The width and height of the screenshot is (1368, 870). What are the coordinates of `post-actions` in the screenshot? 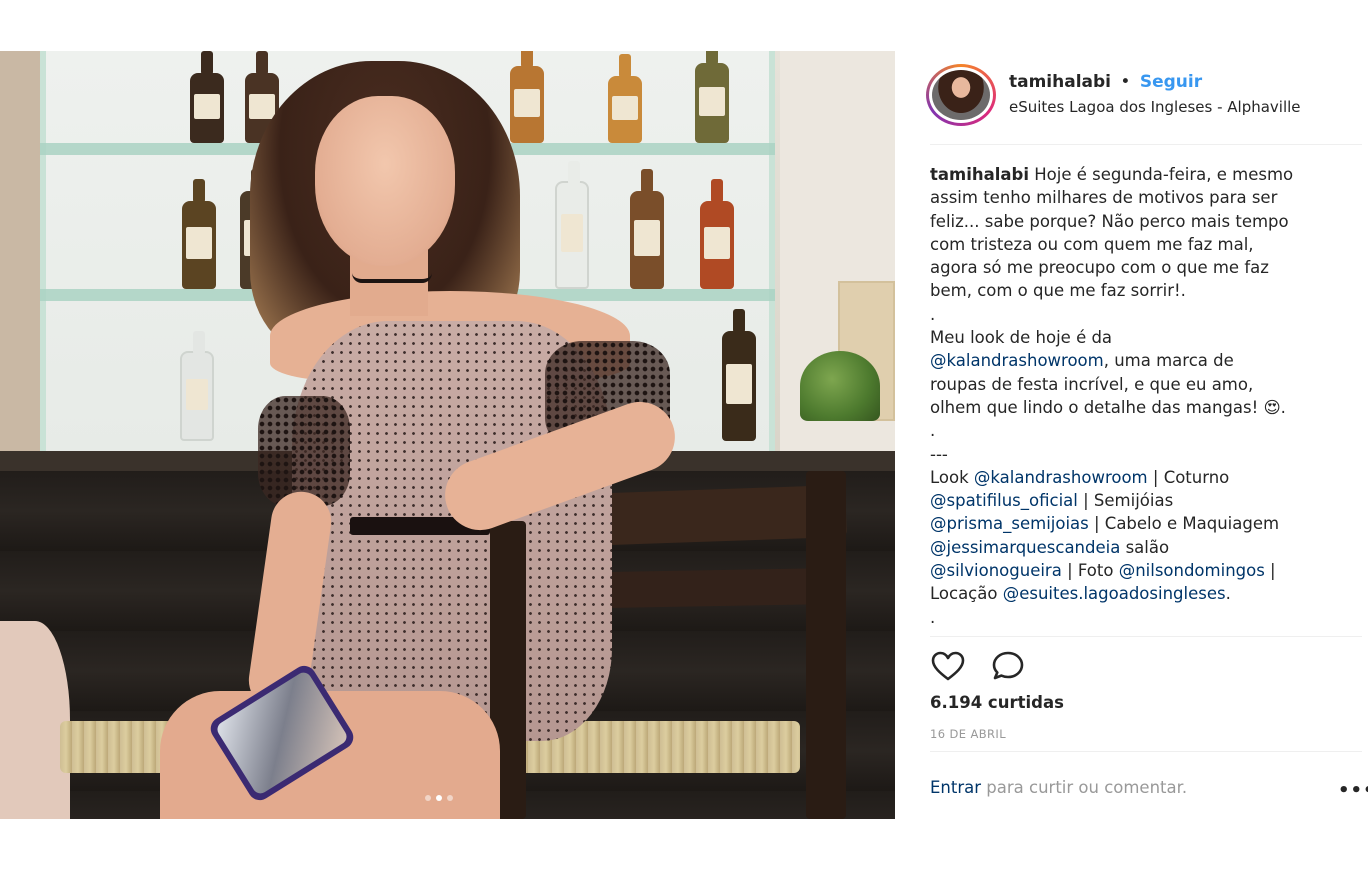 It's located at (977, 666).